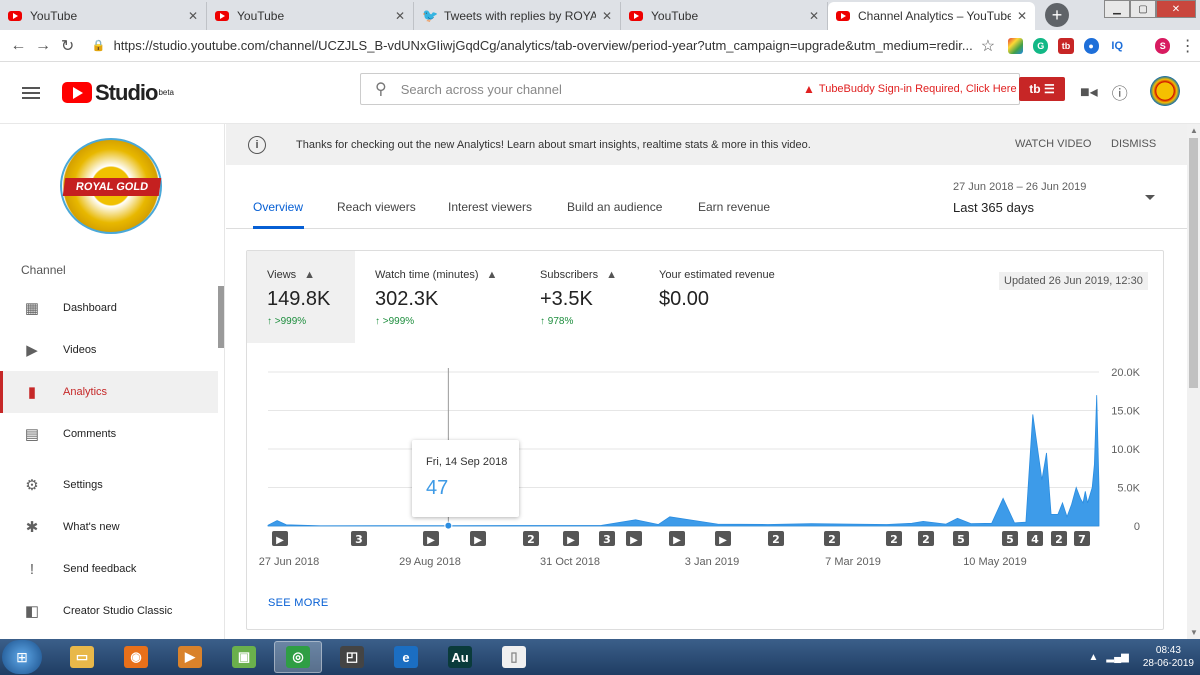 This screenshot has width=1200, height=675. Describe the element at coordinates (298, 603) in the screenshot. I see `see-more-link: SEE MORE` at that location.